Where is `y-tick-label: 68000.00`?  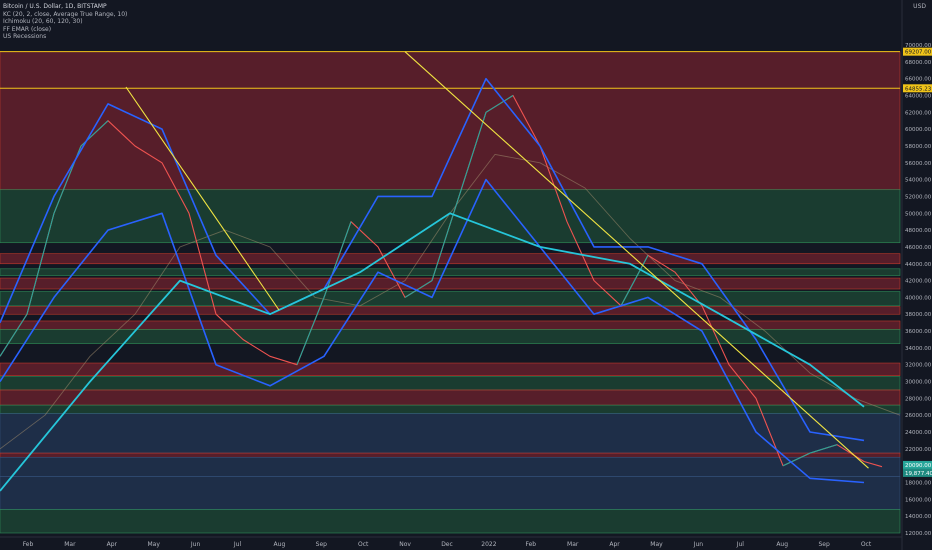 y-tick-label: 68000.00 is located at coordinates (918, 63).